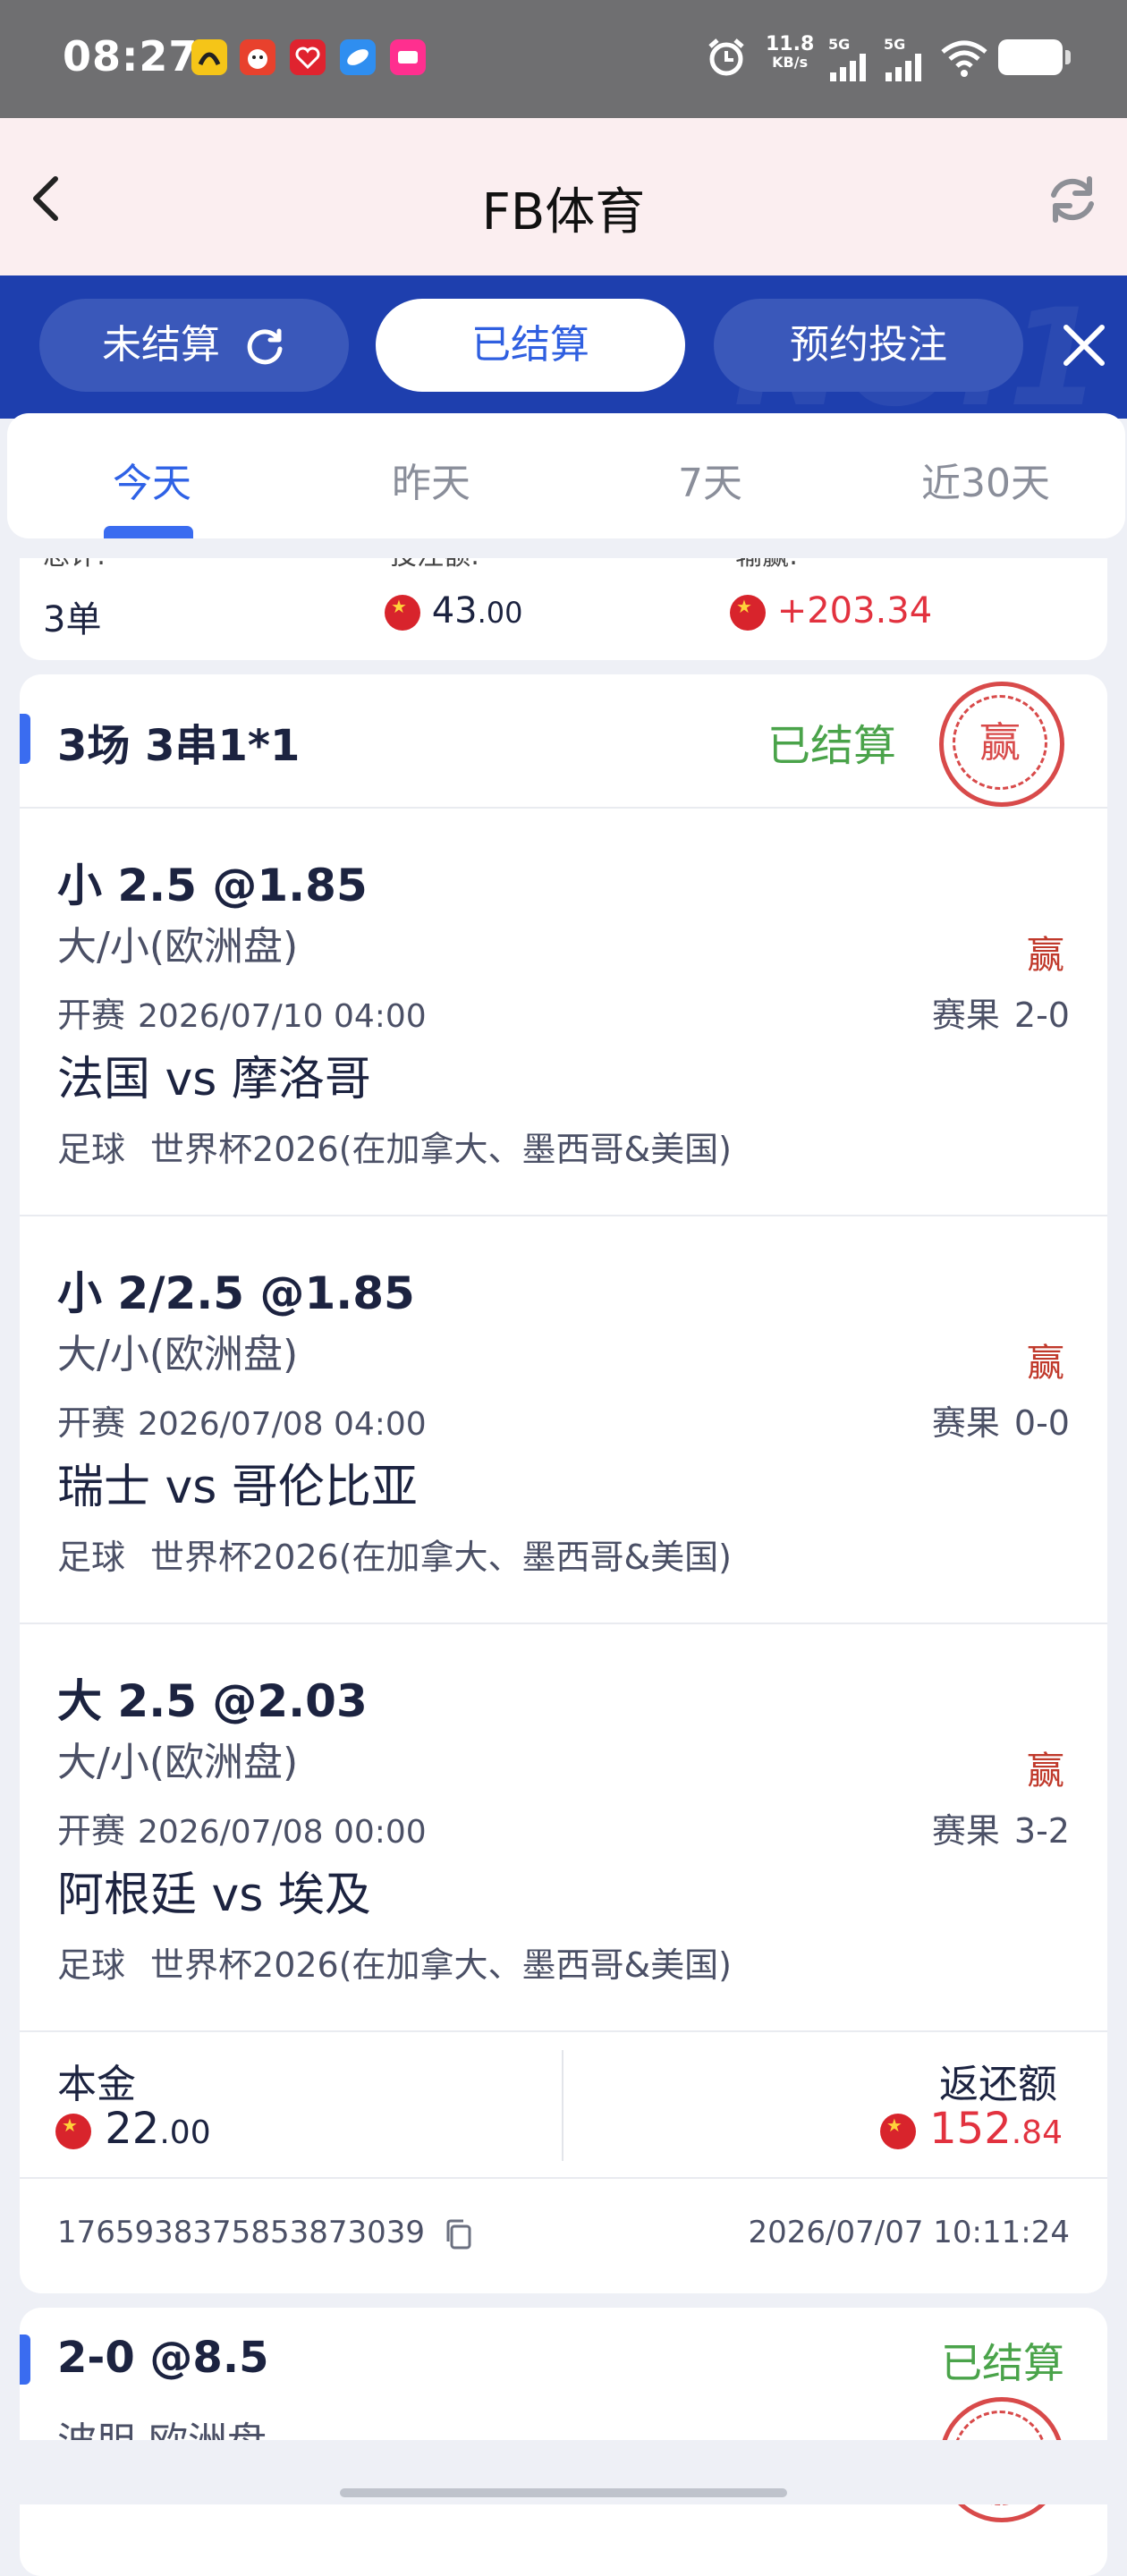  What do you see at coordinates (766, 565) in the screenshot?
I see `profit-label: 输赢:` at bounding box center [766, 565].